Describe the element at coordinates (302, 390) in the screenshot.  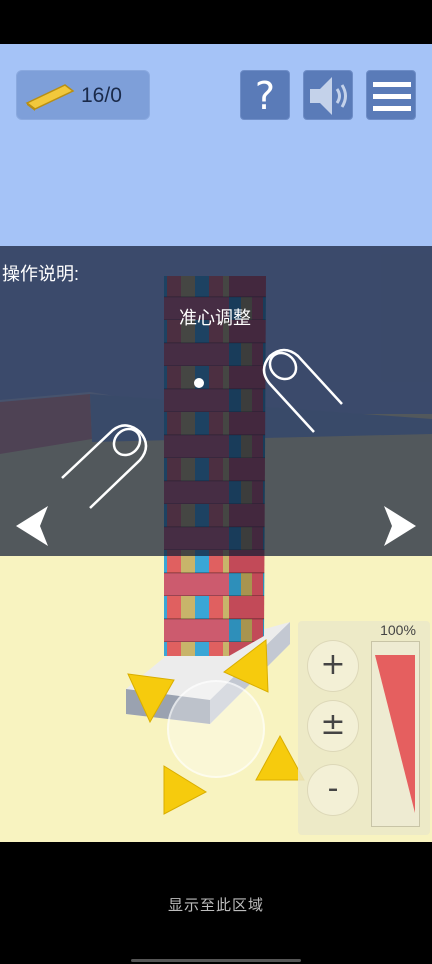
I see `right-swipe-hand-icon` at that location.